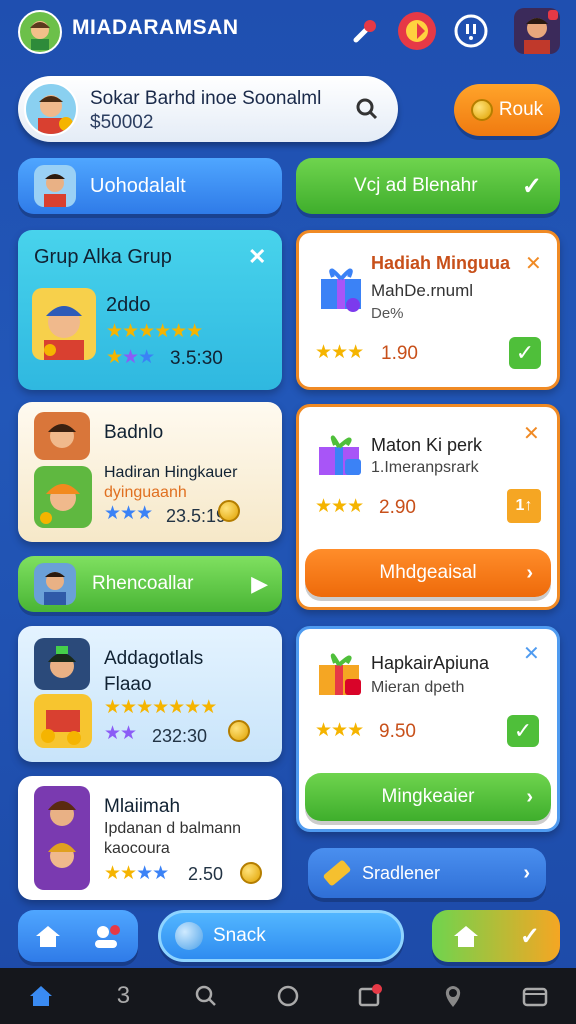 This screenshot has height=1024, width=576. Describe the element at coordinates (417, 31) in the screenshot. I see `fire-badge-icon` at that location.